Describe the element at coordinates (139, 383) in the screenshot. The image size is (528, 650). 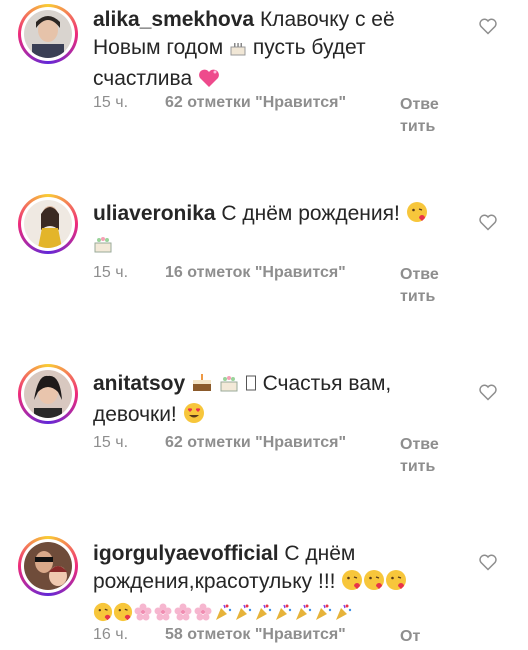
I see `comment-username: anitatsoy` at that location.